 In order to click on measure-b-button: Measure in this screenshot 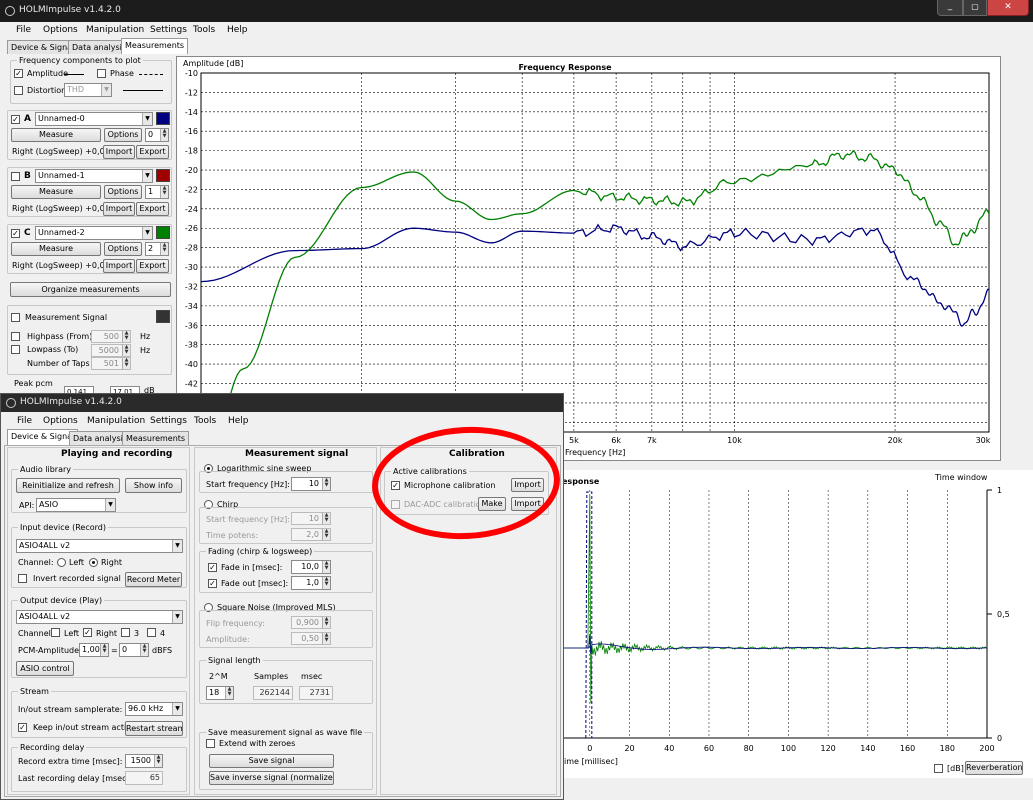, I will do `click(56, 192)`.